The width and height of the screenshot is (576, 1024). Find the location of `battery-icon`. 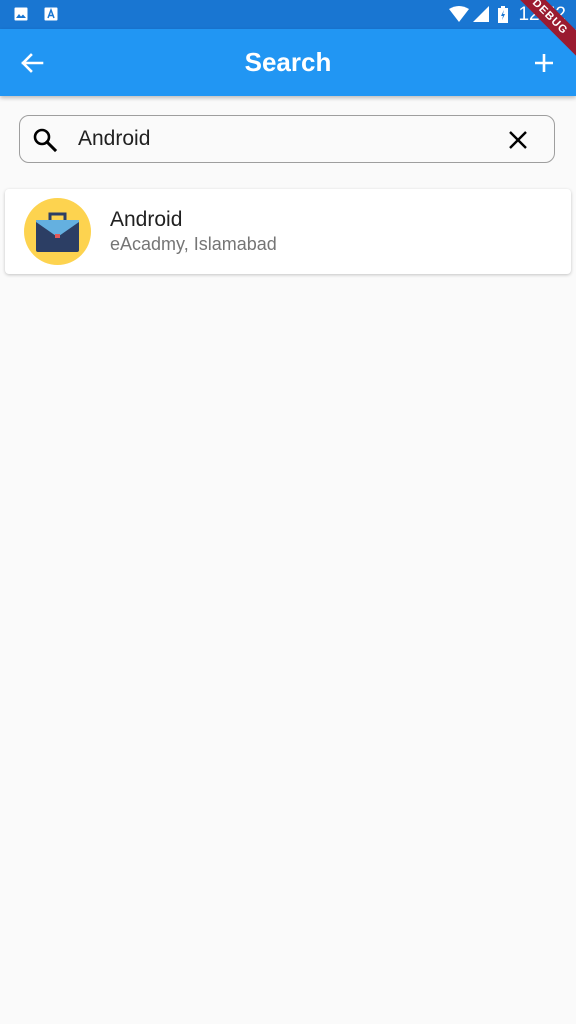

battery-icon is located at coordinates (503, 17).